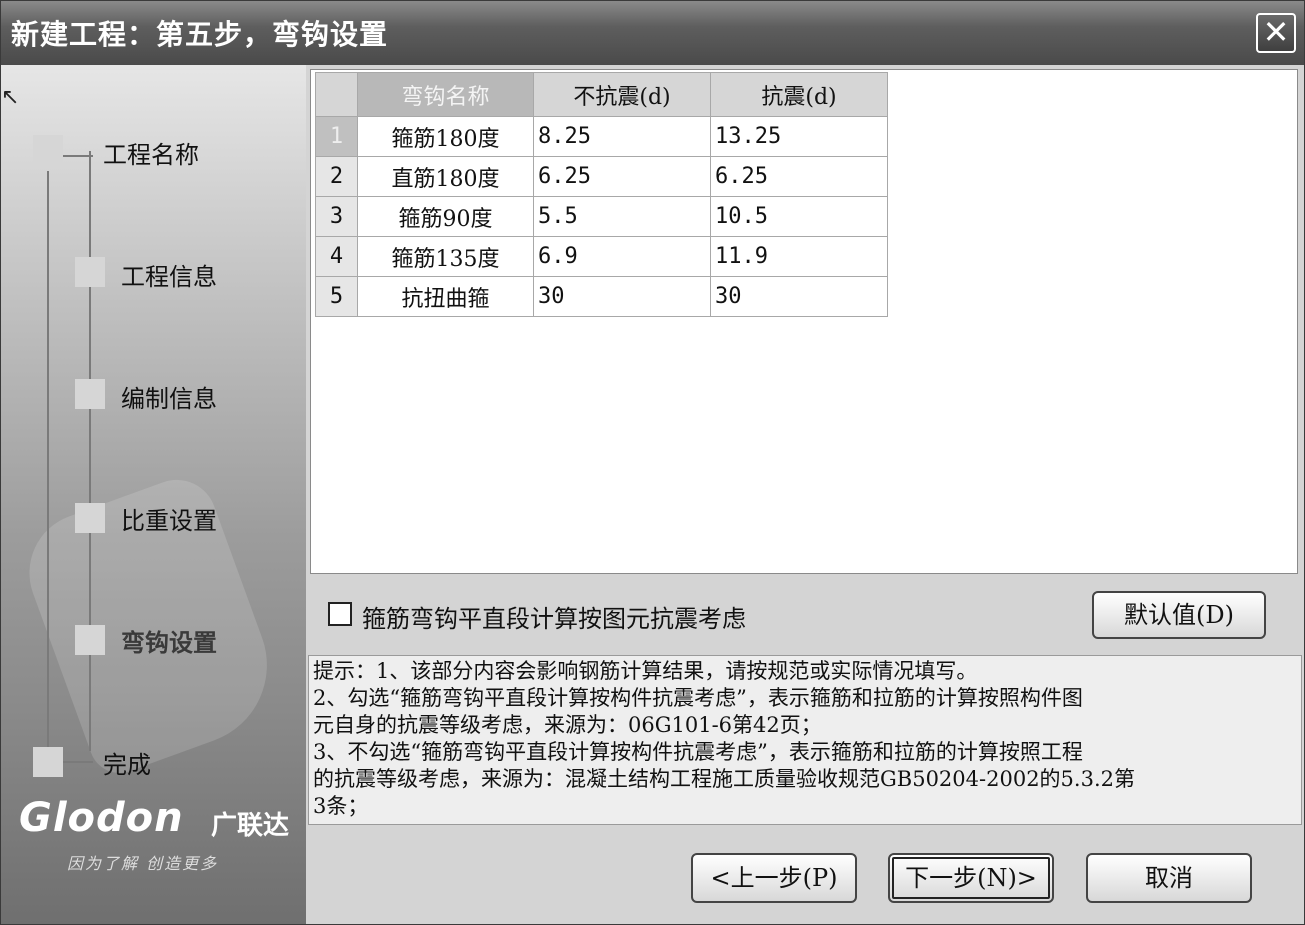 The height and width of the screenshot is (925, 1305). Describe the element at coordinates (169, 518) in the screenshot. I see `step-density-settings: 比重设置` at that location.